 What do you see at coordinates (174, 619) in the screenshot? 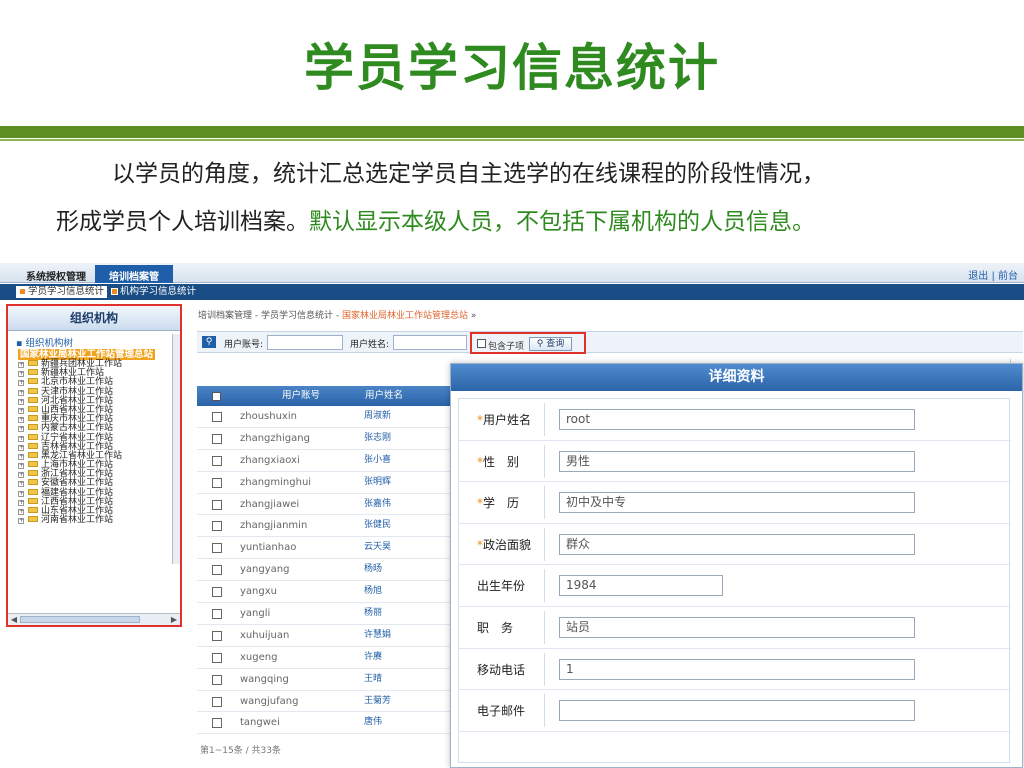
I see `scroll-right-icon: ▶` at bounding box center [174, 619].